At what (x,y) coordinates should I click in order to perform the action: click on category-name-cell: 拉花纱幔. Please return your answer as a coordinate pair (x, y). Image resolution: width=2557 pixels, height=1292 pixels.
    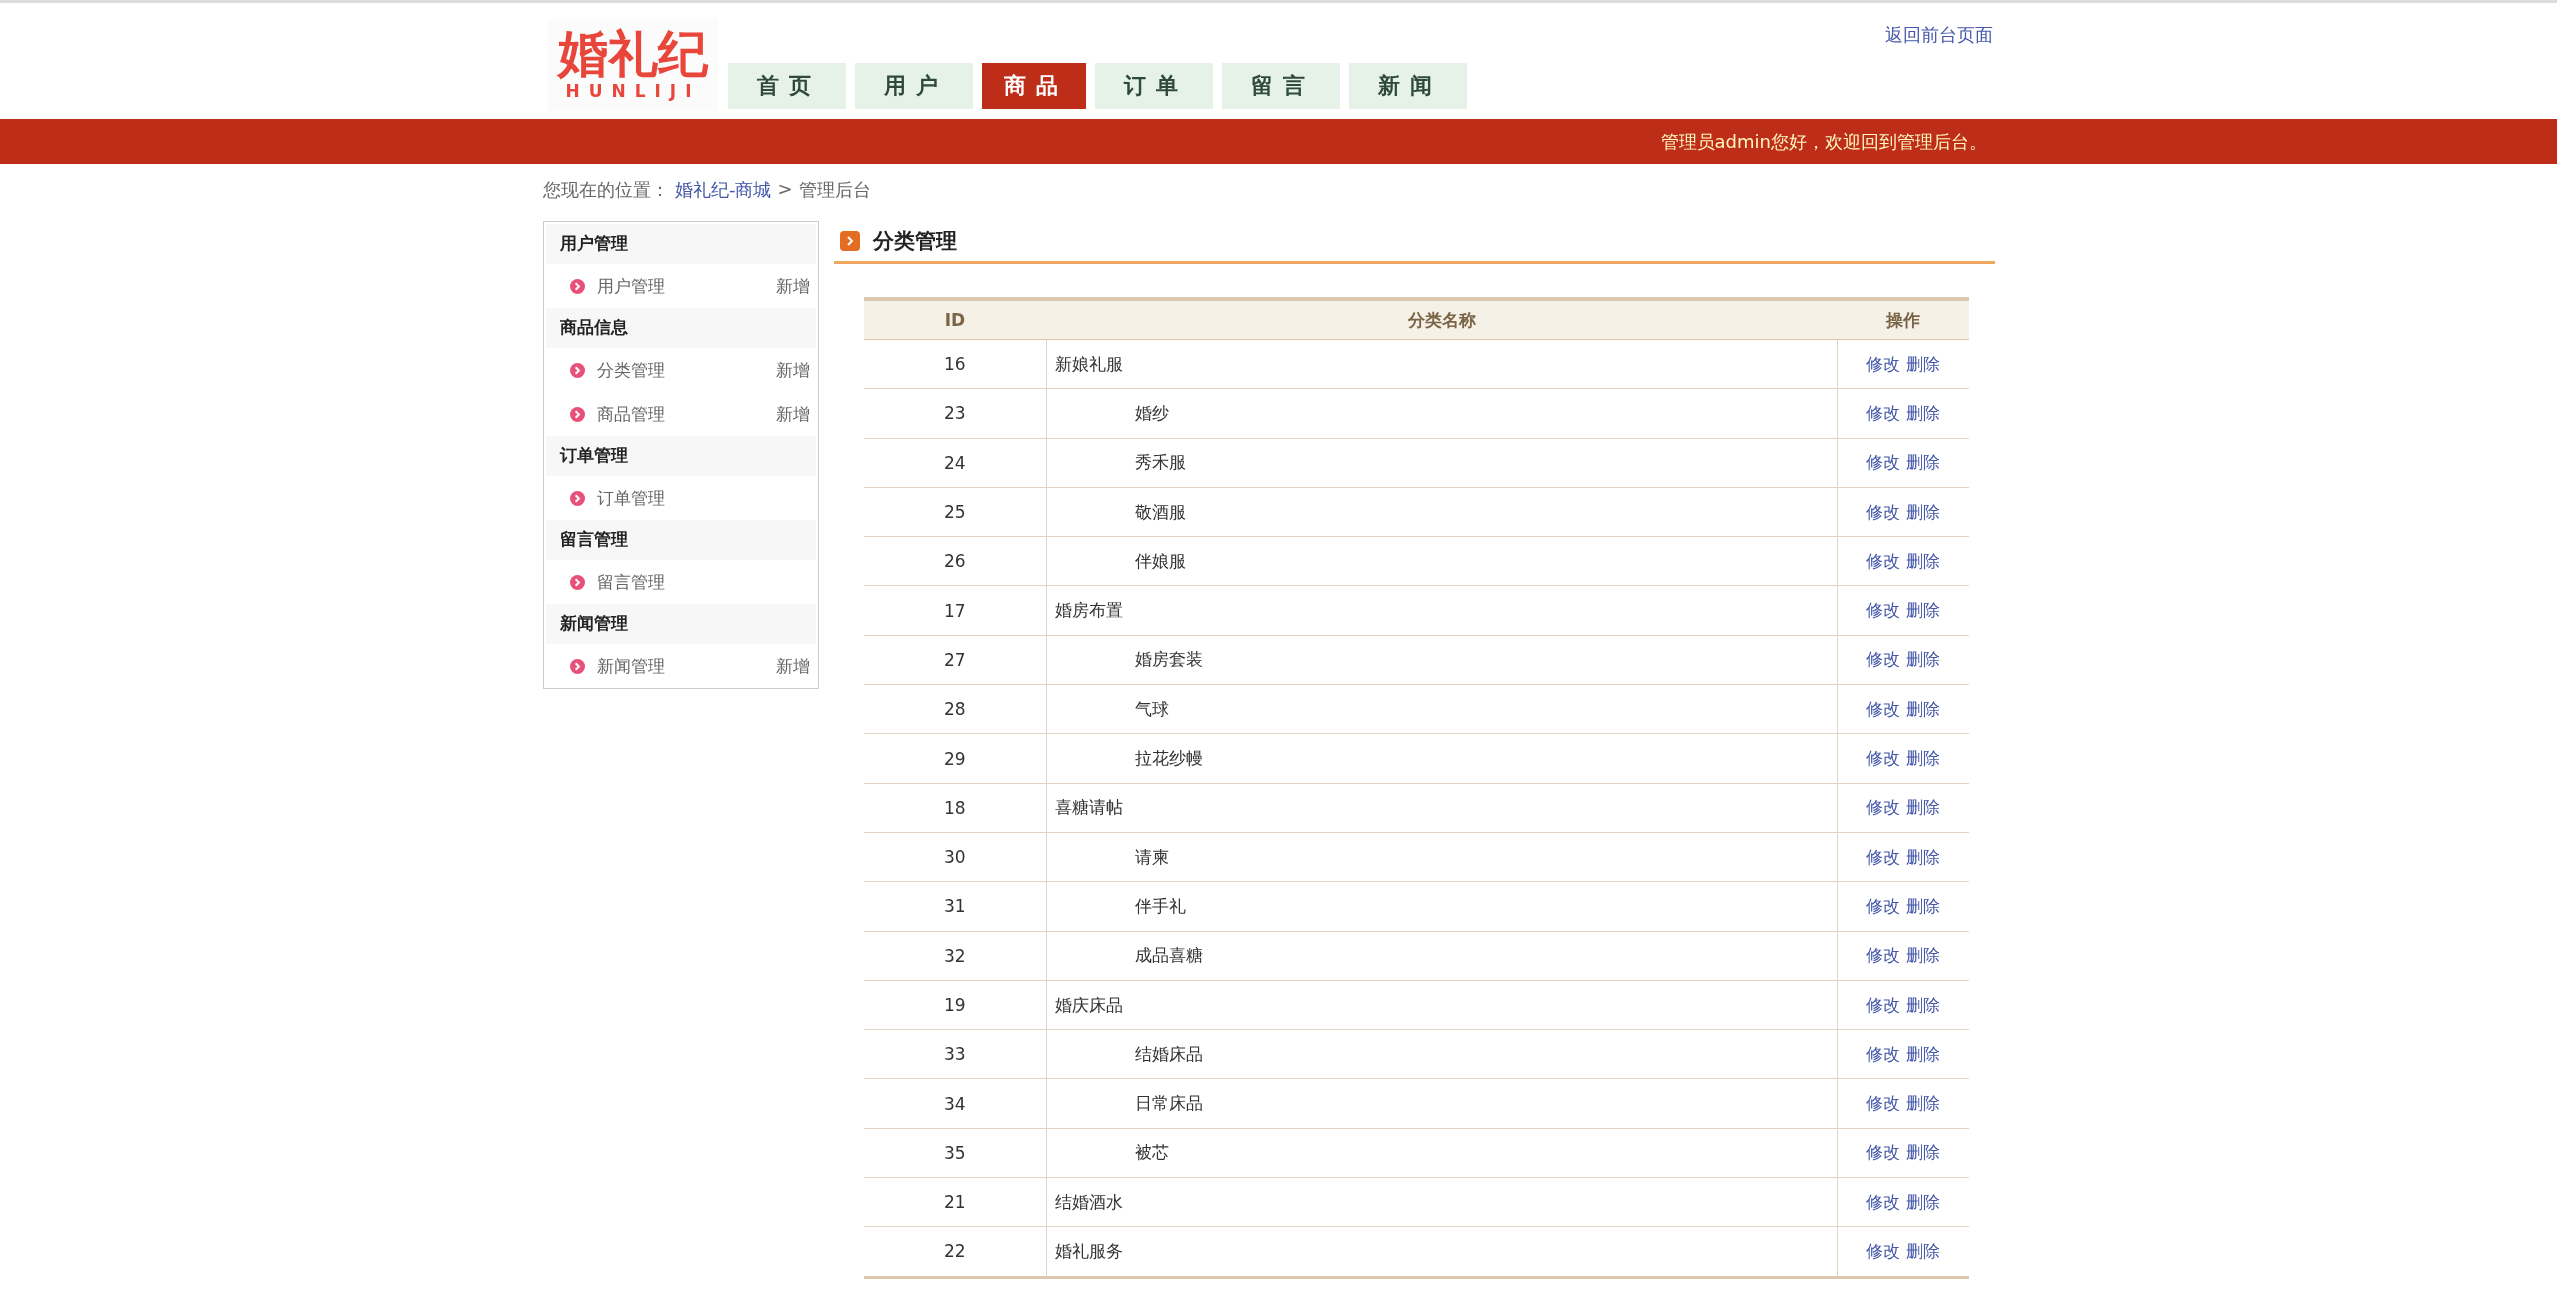
    Looking at the image, I should click on (1441, 758).